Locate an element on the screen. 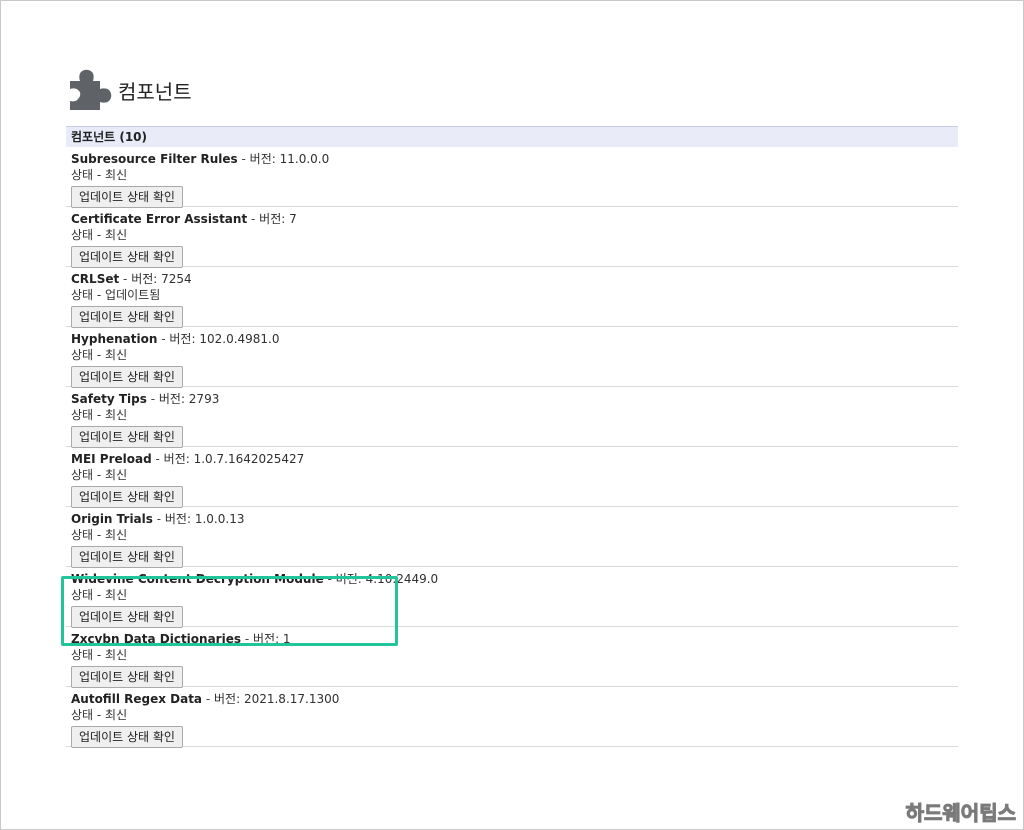 This screenshot has height=830, width=1024. component-title-line: MEI Preload - 버전: 1.0.7.1642025427 is located at coordinates (514, 456).